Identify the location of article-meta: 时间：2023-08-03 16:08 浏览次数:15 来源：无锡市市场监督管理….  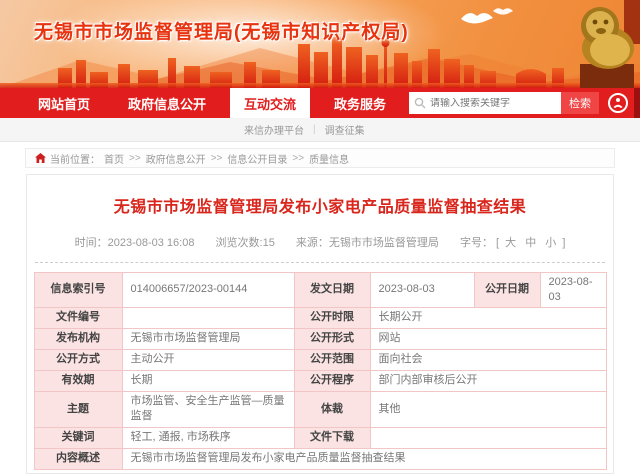
(320, 242).